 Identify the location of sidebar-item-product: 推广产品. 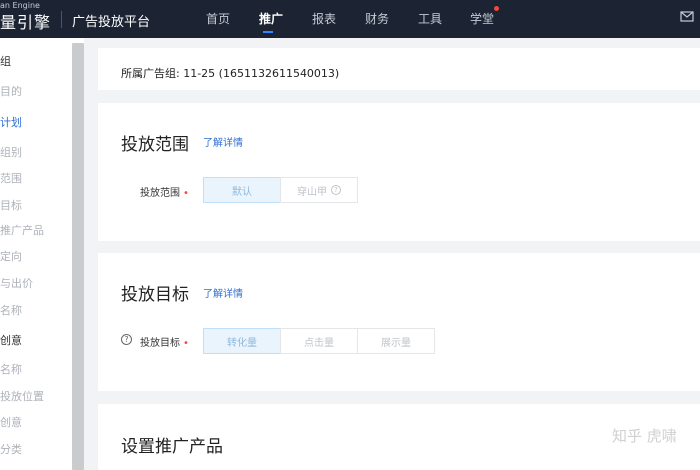
(22, 230).